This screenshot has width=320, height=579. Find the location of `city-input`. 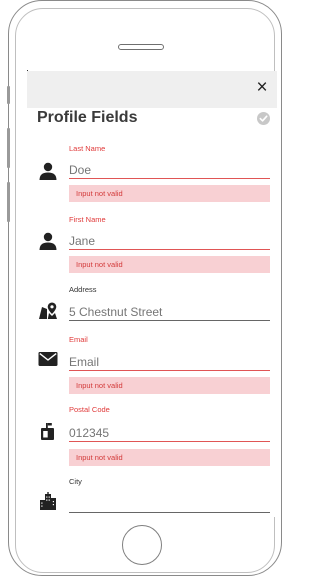

city-input is located at coordinates (169, 504).